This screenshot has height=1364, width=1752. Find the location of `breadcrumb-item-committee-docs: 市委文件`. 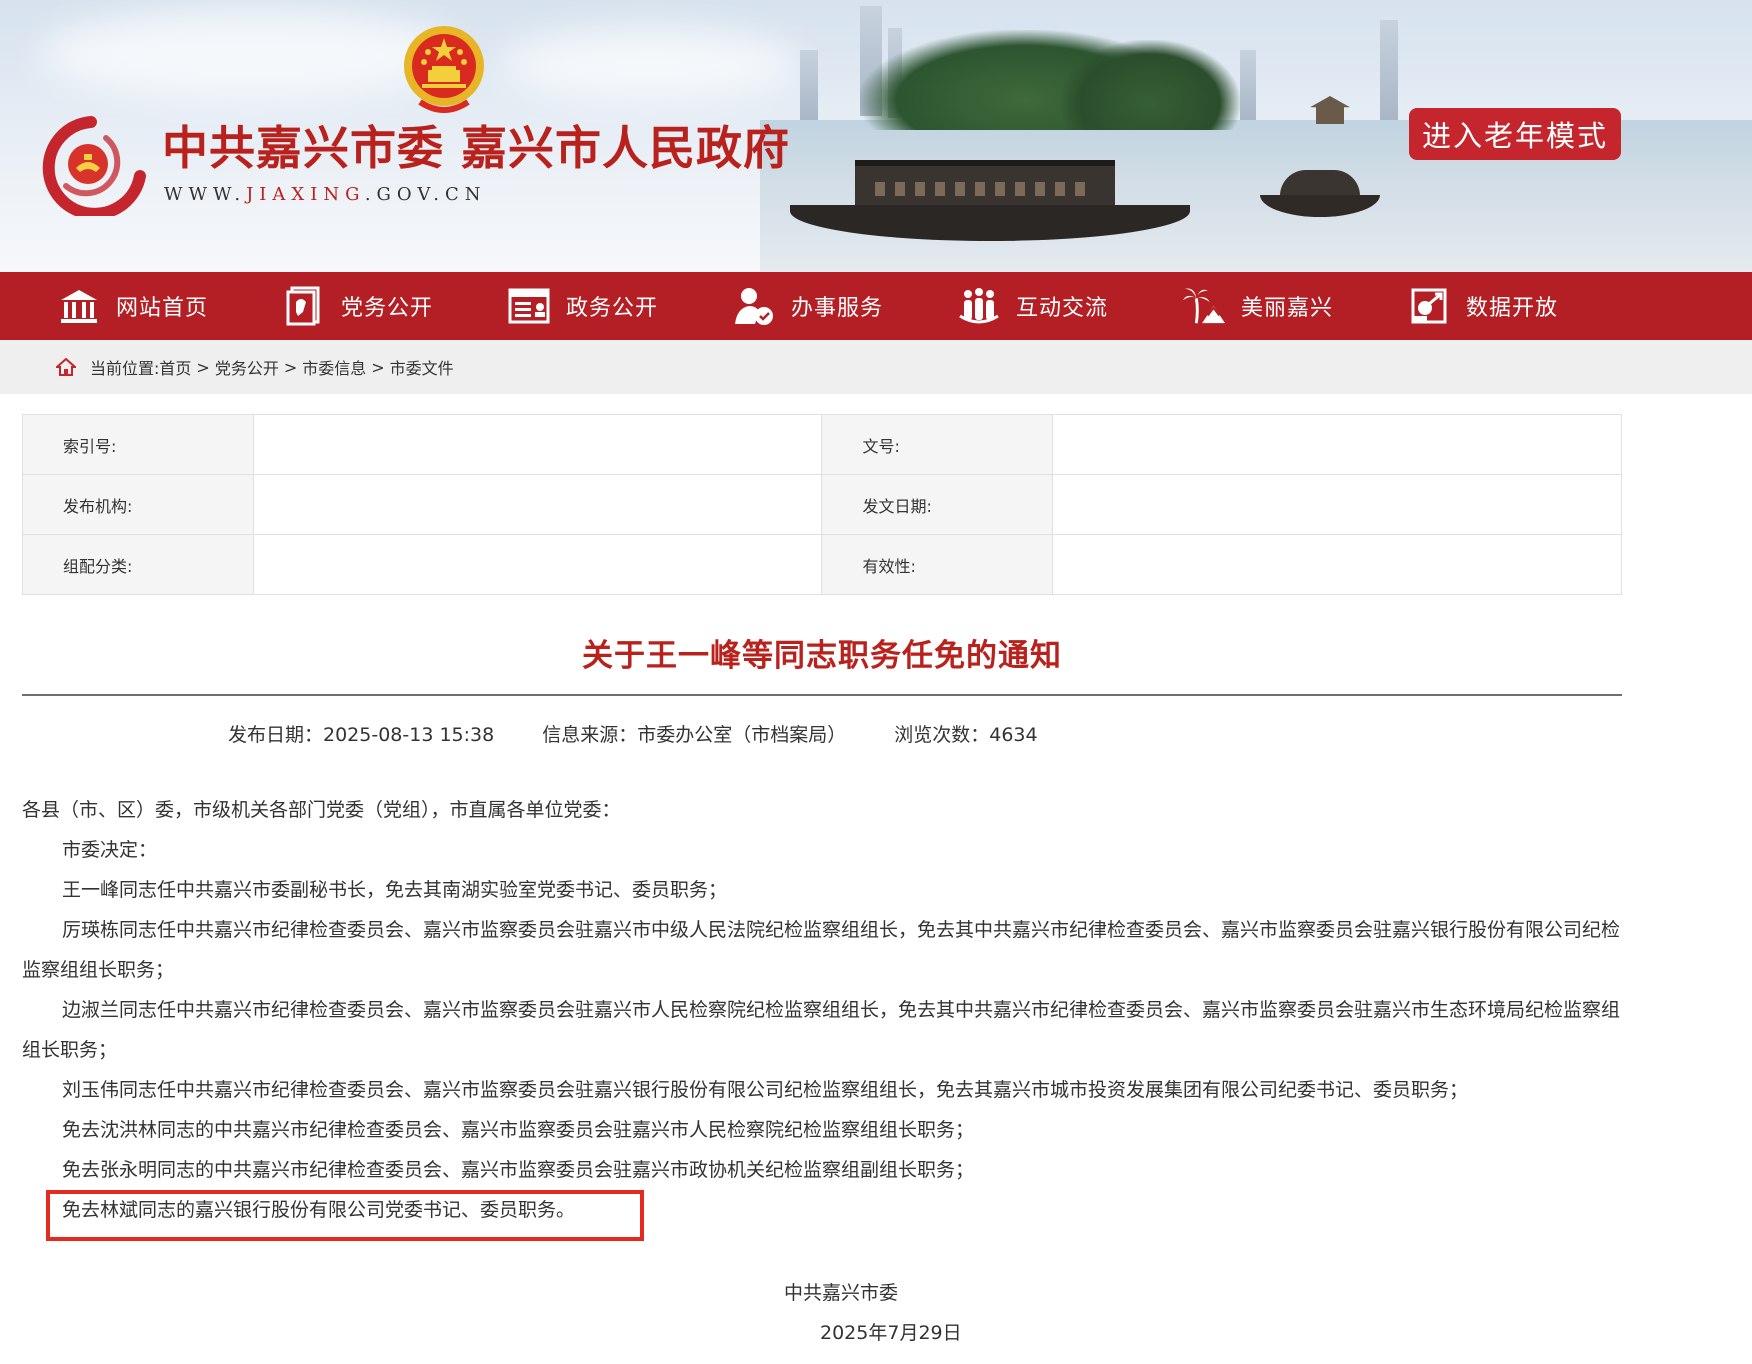

breadcrumb-item-committee-docs: 市委文件 is located at coordinates (422, 367).